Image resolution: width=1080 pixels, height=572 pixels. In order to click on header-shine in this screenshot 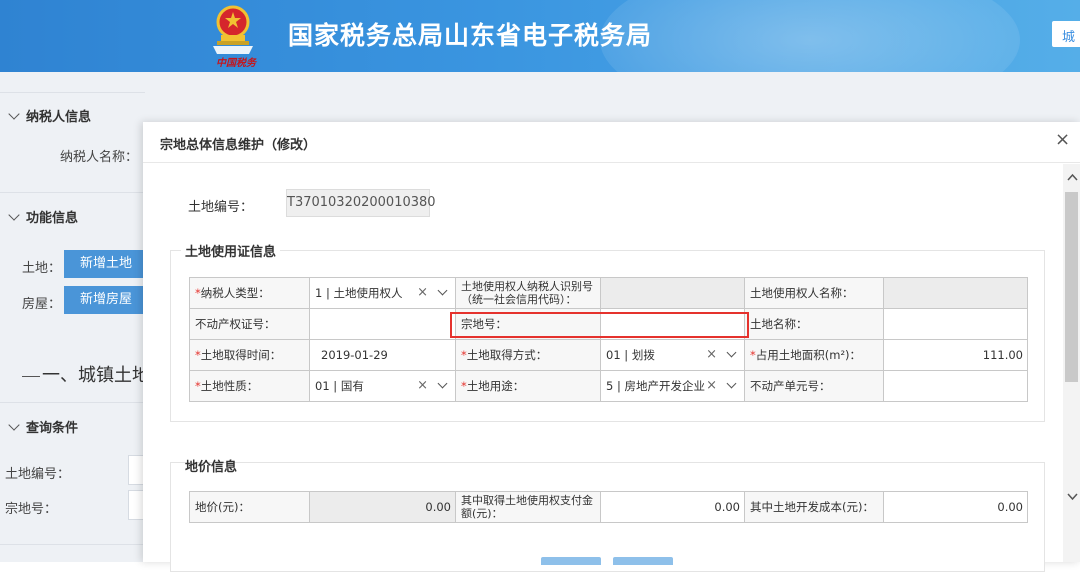, I will do `click(810, 36)`.